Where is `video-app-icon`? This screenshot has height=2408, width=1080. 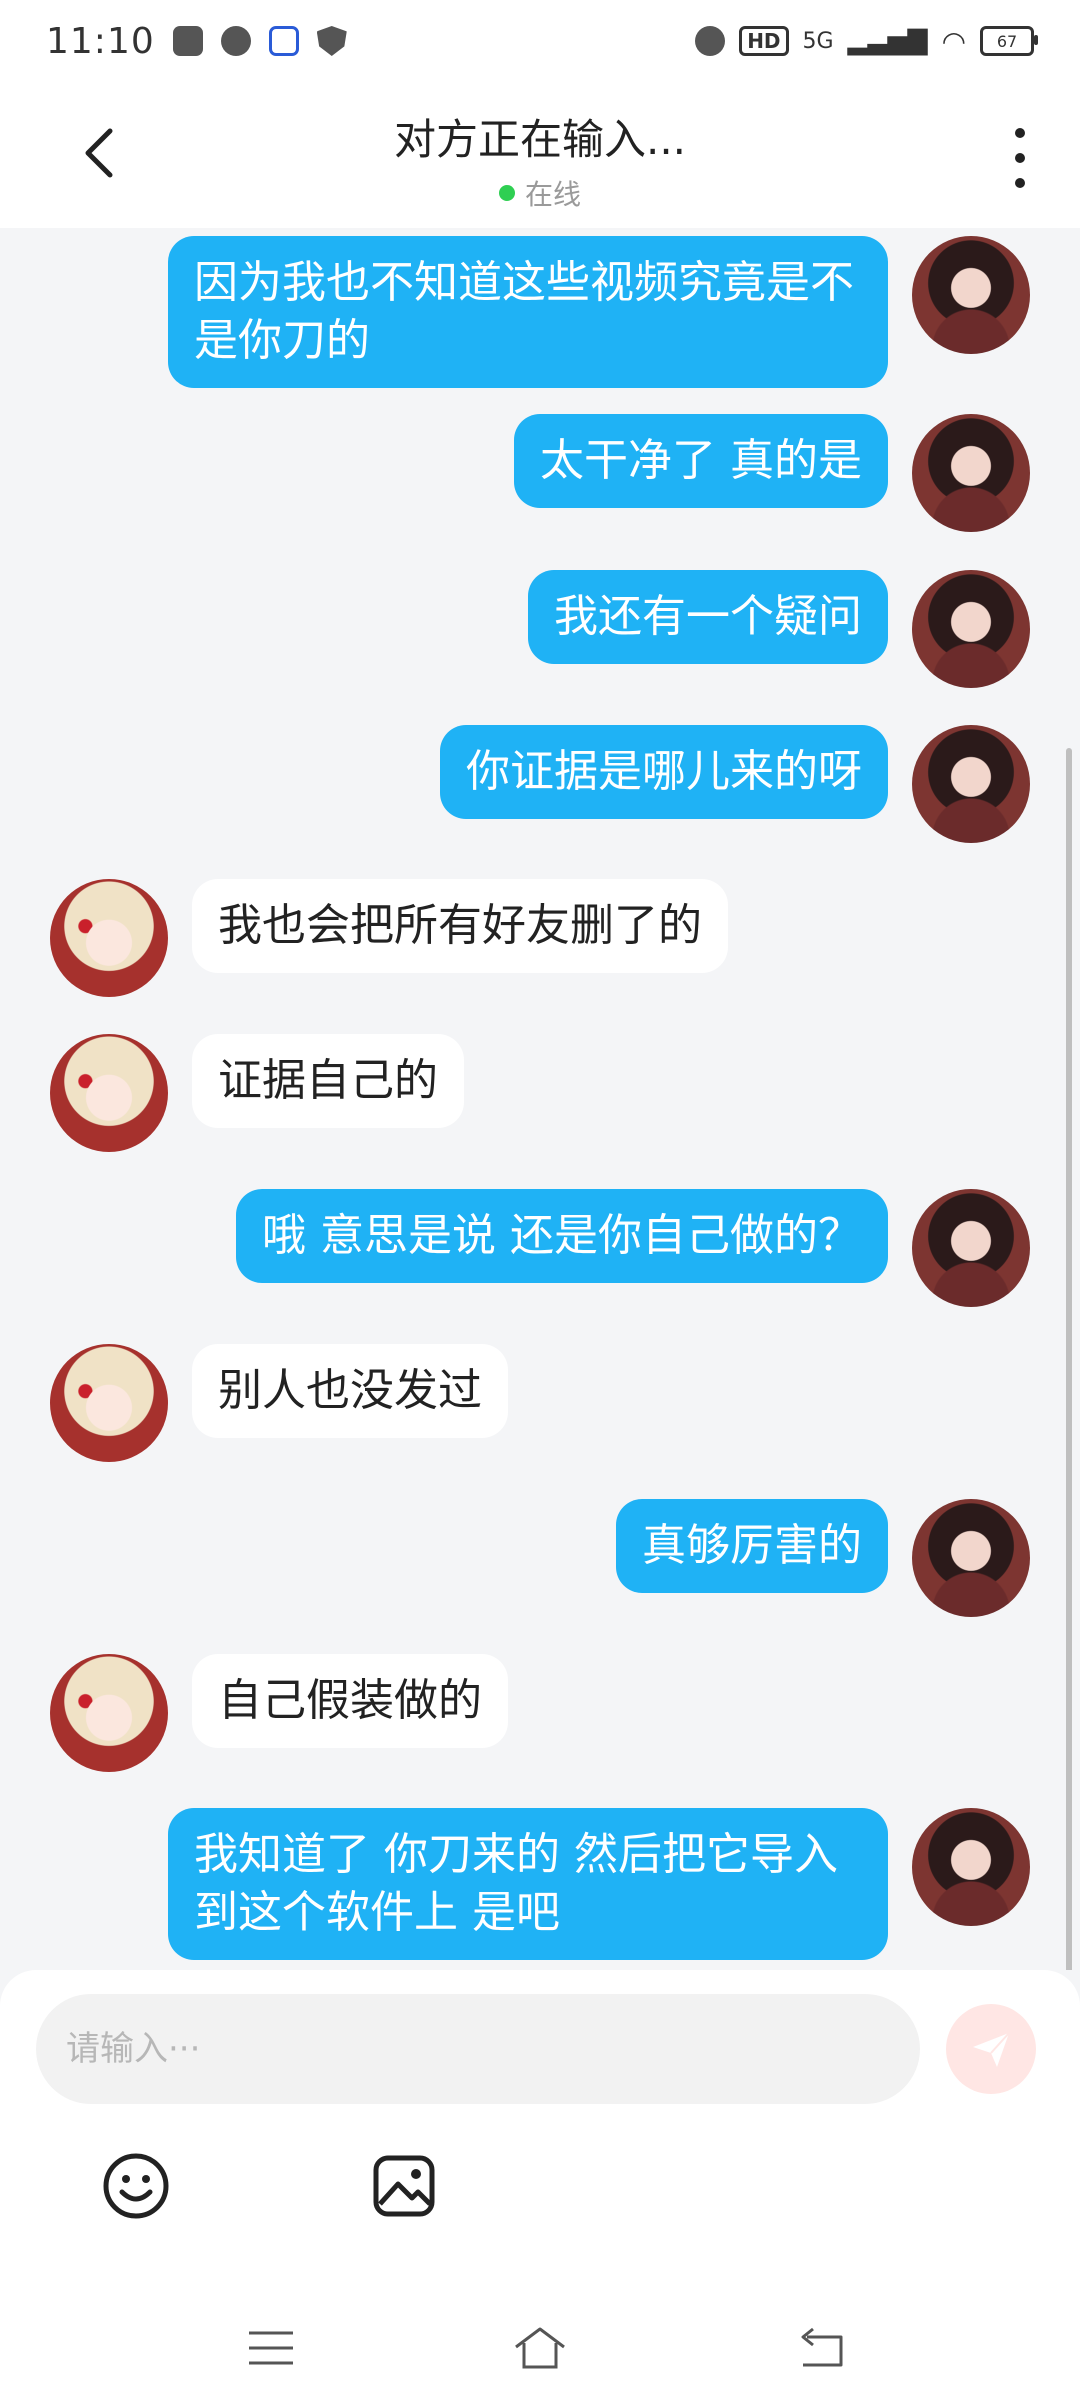
video-app-icon is located at coordinates (187, 41).